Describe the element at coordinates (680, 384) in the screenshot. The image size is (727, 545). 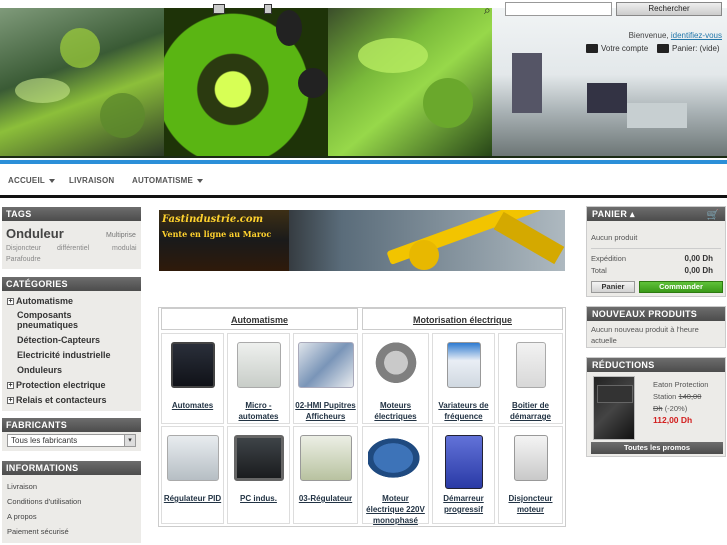
I see `reduction-product-name: Eaton Protection` at that location.